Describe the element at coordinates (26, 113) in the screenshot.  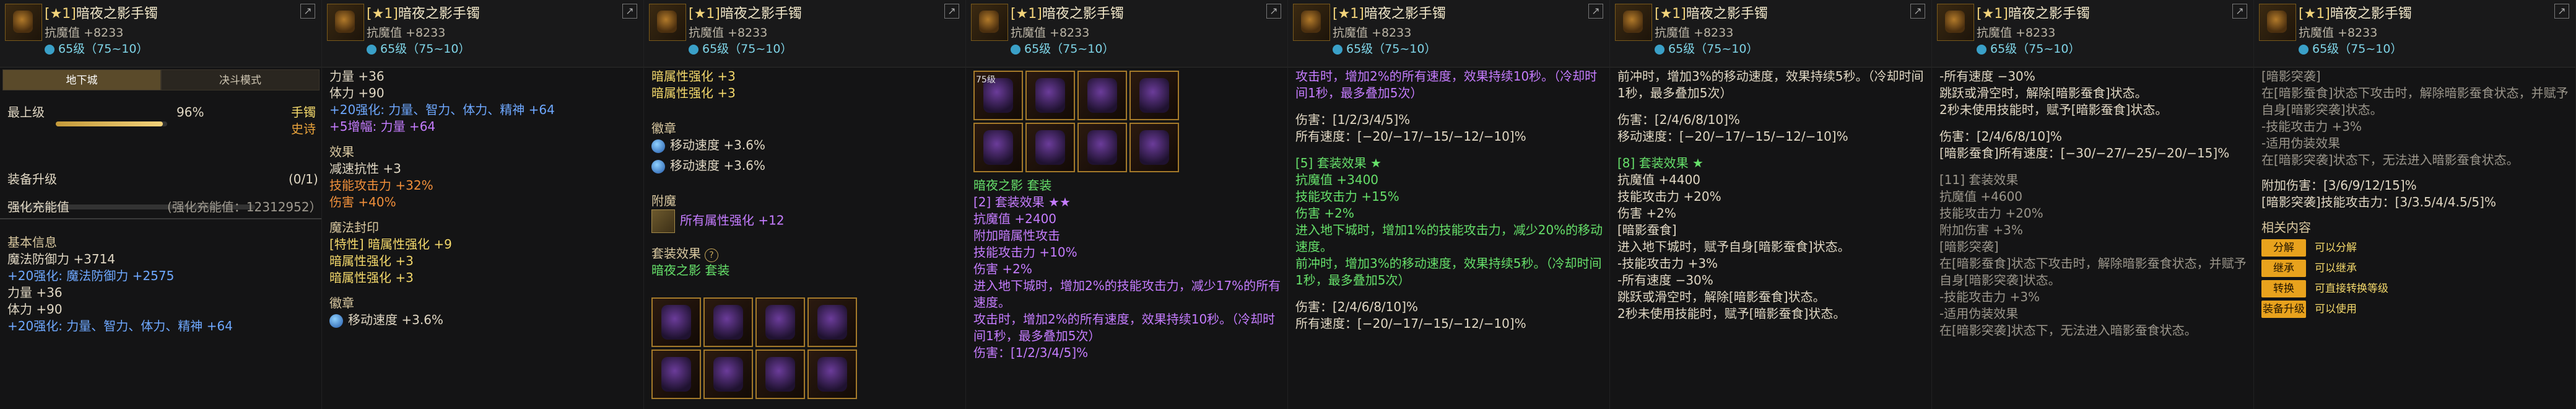
I see `max-level-label: 最上级` at that location.